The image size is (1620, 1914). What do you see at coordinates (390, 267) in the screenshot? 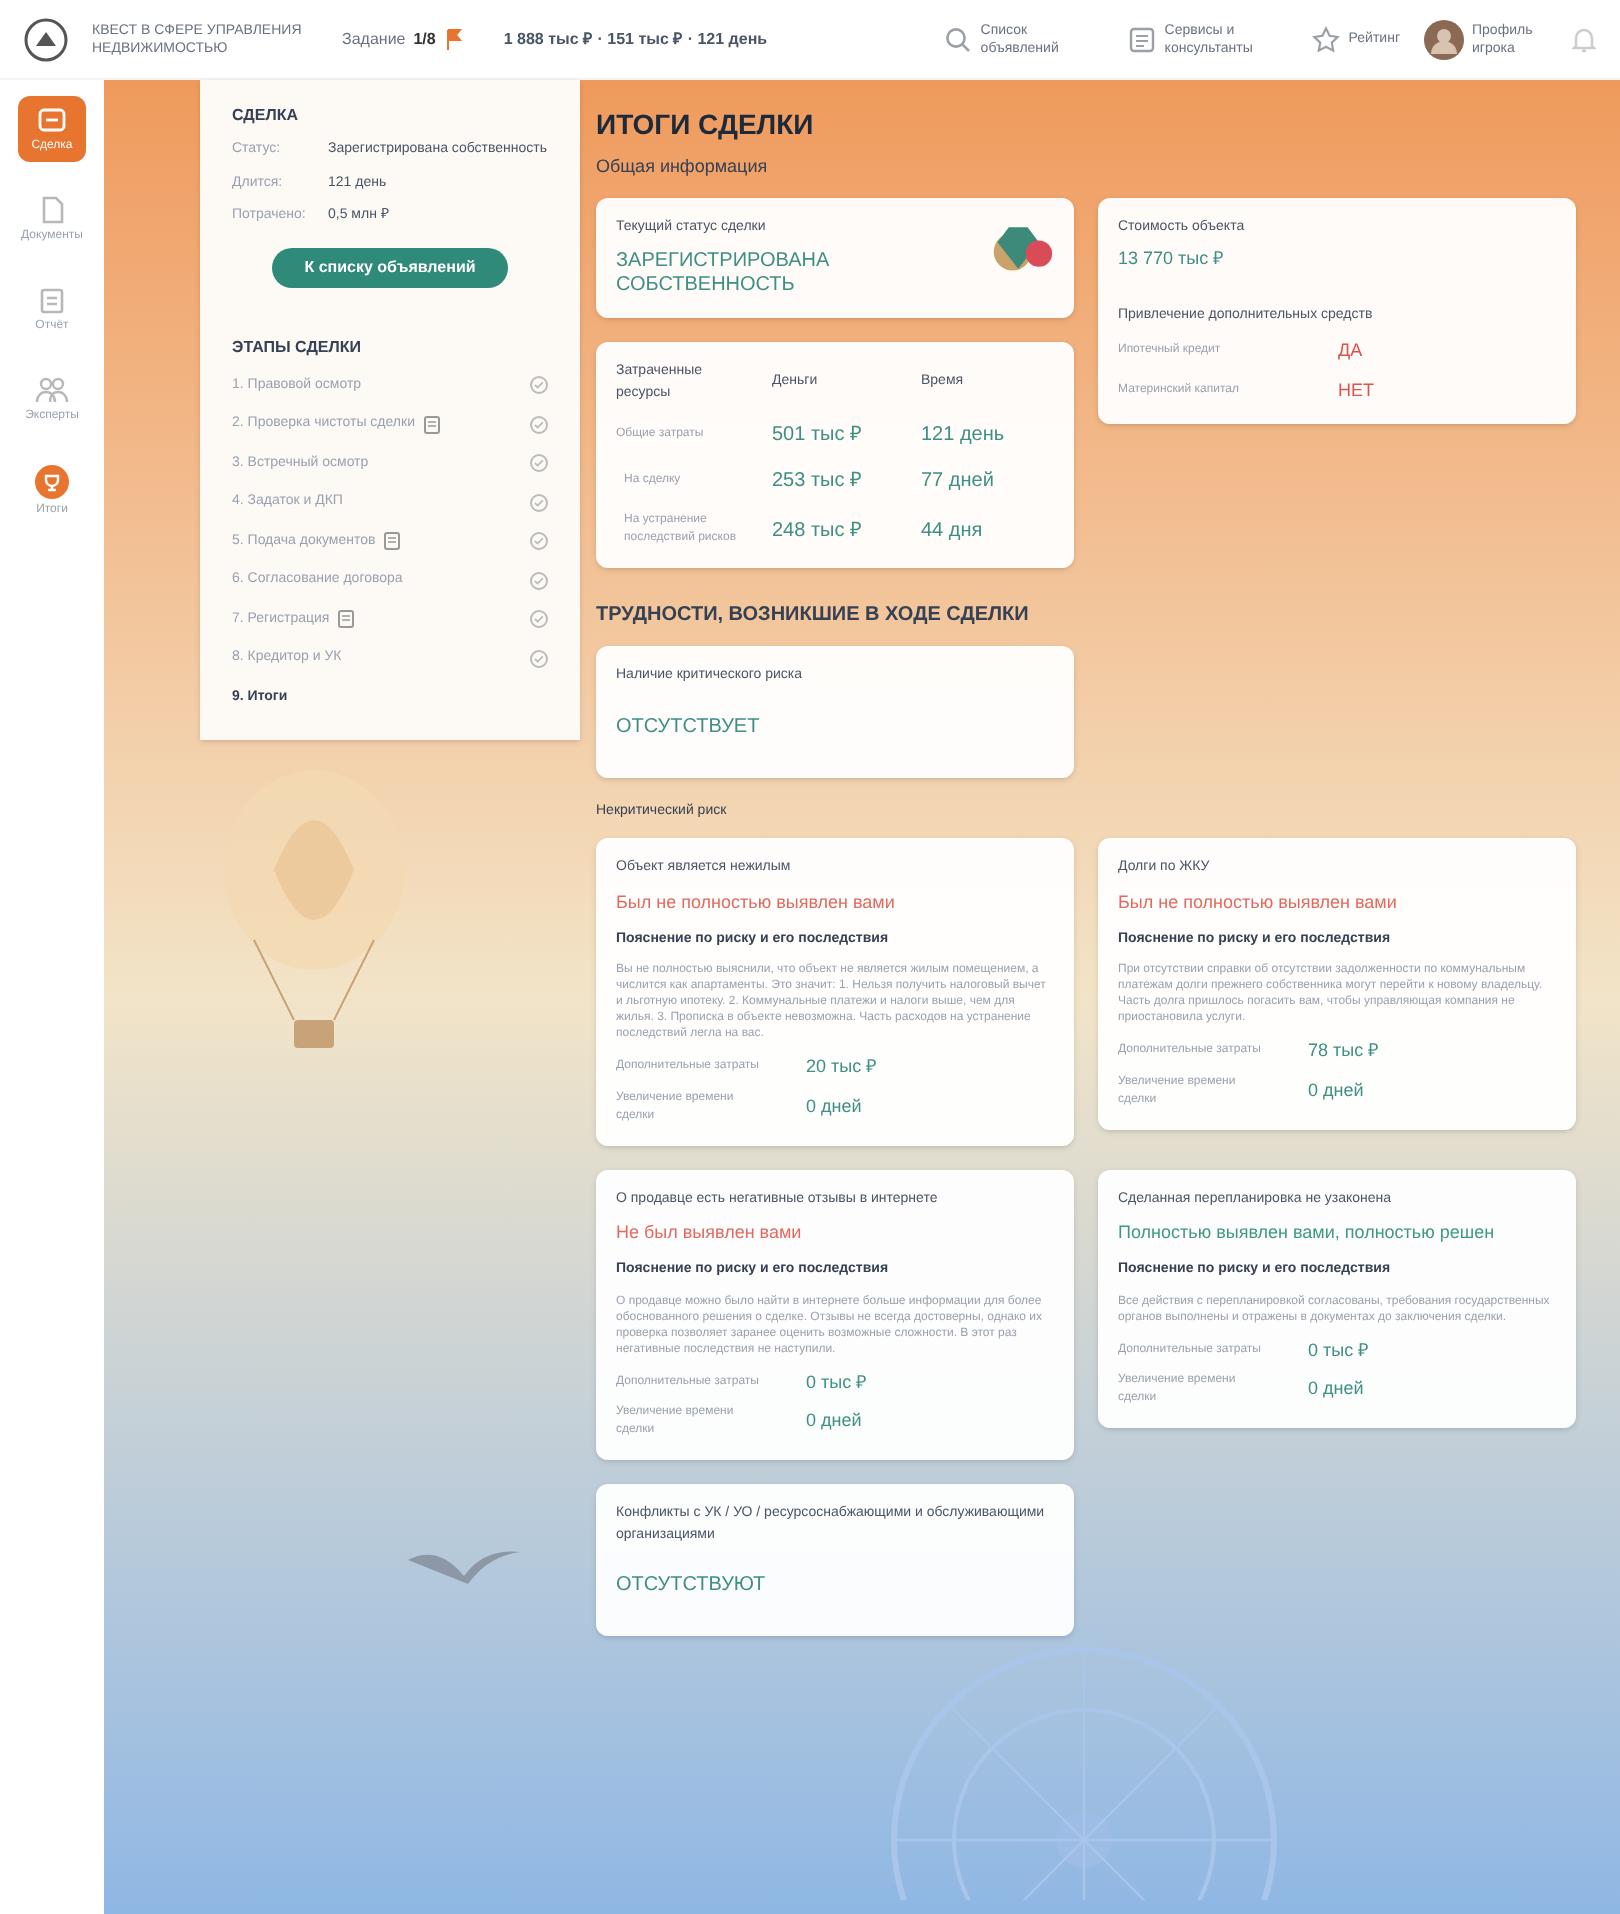
I see `listings-button: К списку объявлений` at bounding box center [390, 267].